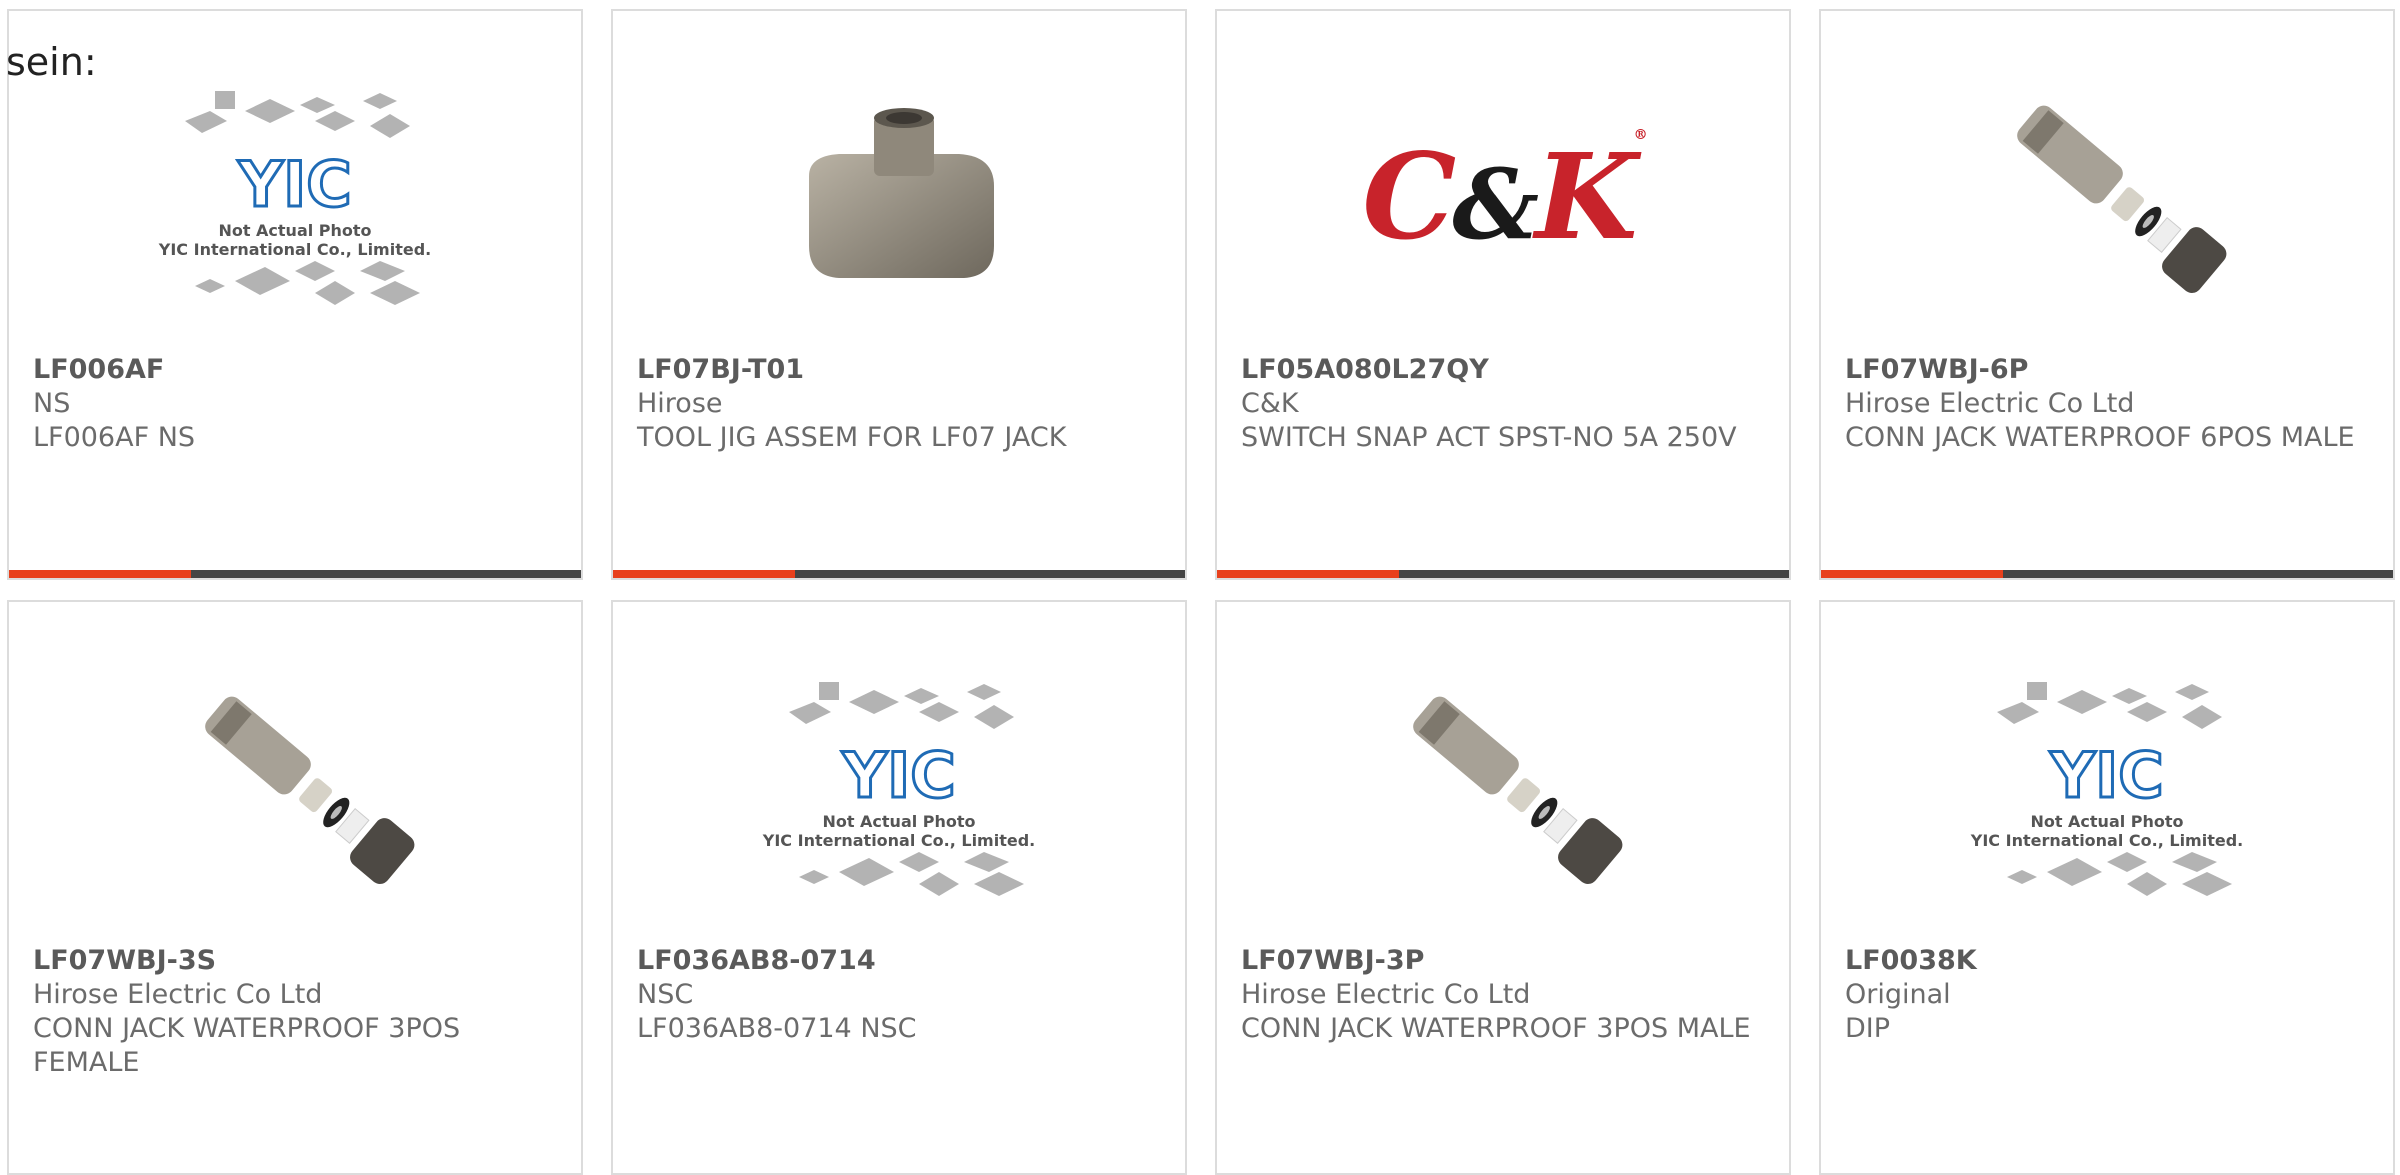  What do you see at coordinates (852, 437) in the screenshot?
I see `description: TOOL JIG ASSEM FOR LF07 JACK` at bounding box center [852, 437].